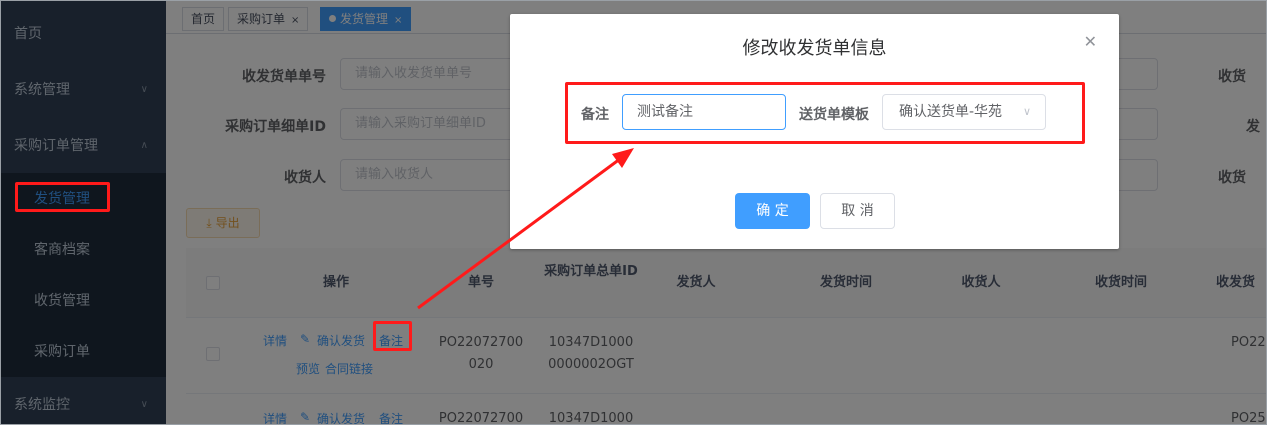 The width and height of the screenshot is (1267, 425). What do you see at coordinates (392, 336) in the screenshot?
I see `annotation-box-remark-link` at bounding box center [392, 336].